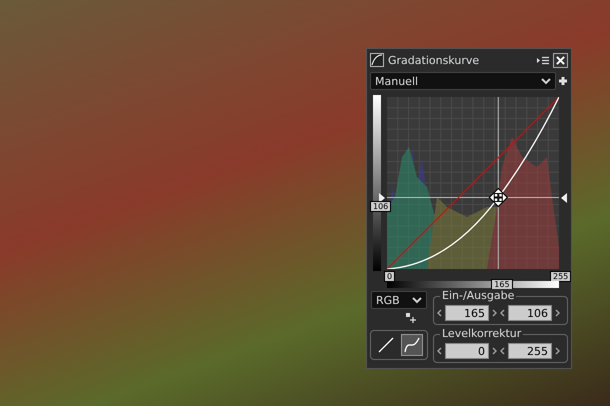 The height and width of the screenshot is (406, 610). I want to click on curve-graph, so click(473, 183).